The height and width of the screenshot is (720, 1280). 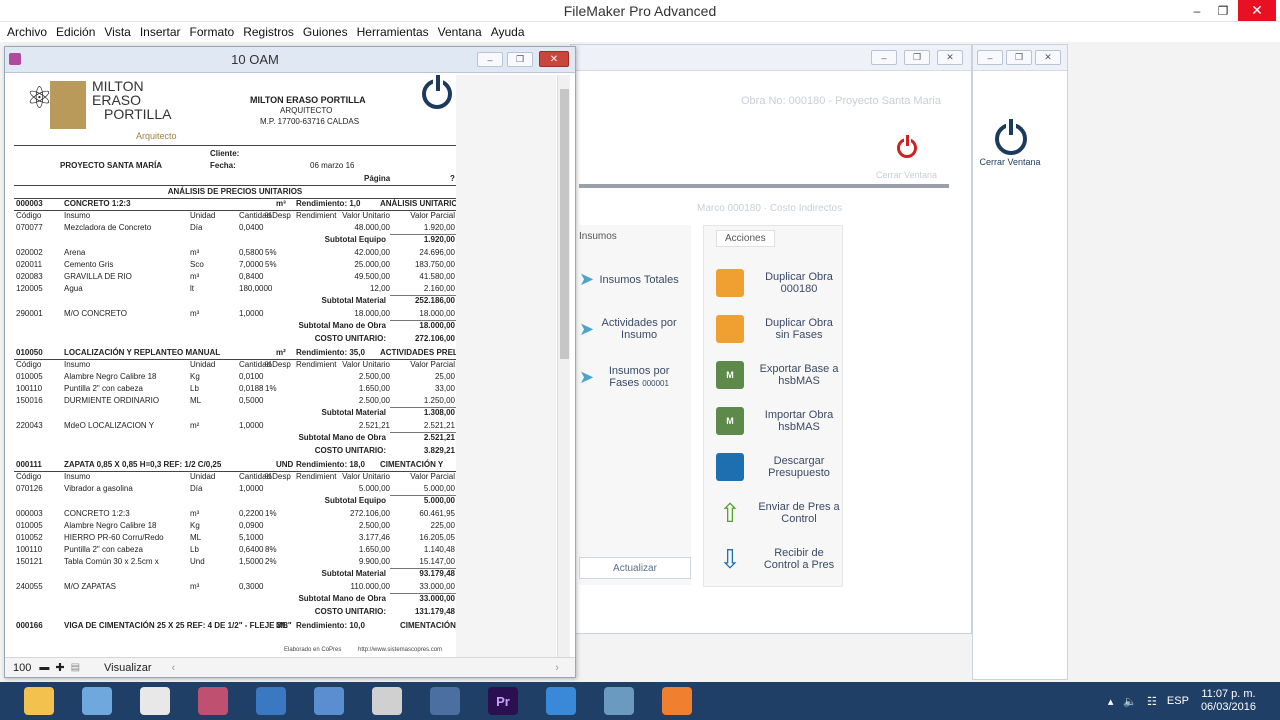 What do you see at coordinates (59, 667) in the screenshot?
I see `zoom-in-icon: ✚` at bounding box center [59, 667].